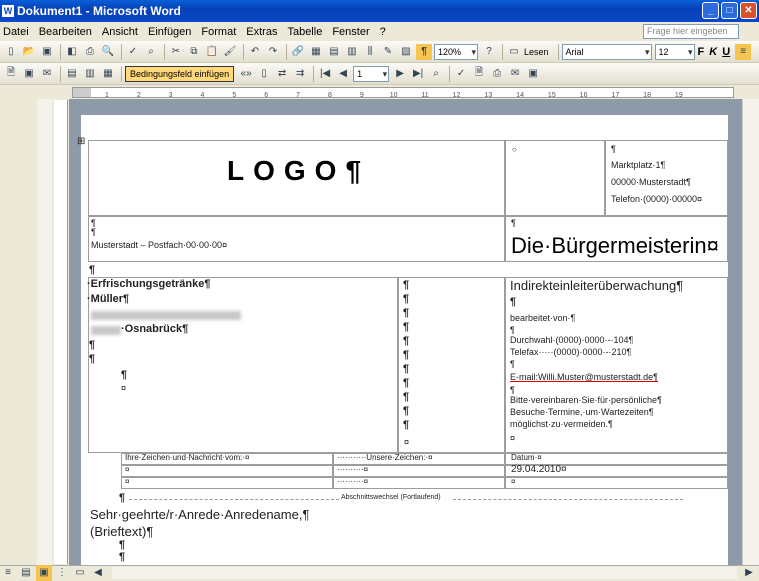 Image resolution: width=759 pixels, height=581 pixels. What do you see at coordinates (11, 74) in the screenshot?
I see `main-document-setup-icon: 🗎` at bounding box center [11, 74].